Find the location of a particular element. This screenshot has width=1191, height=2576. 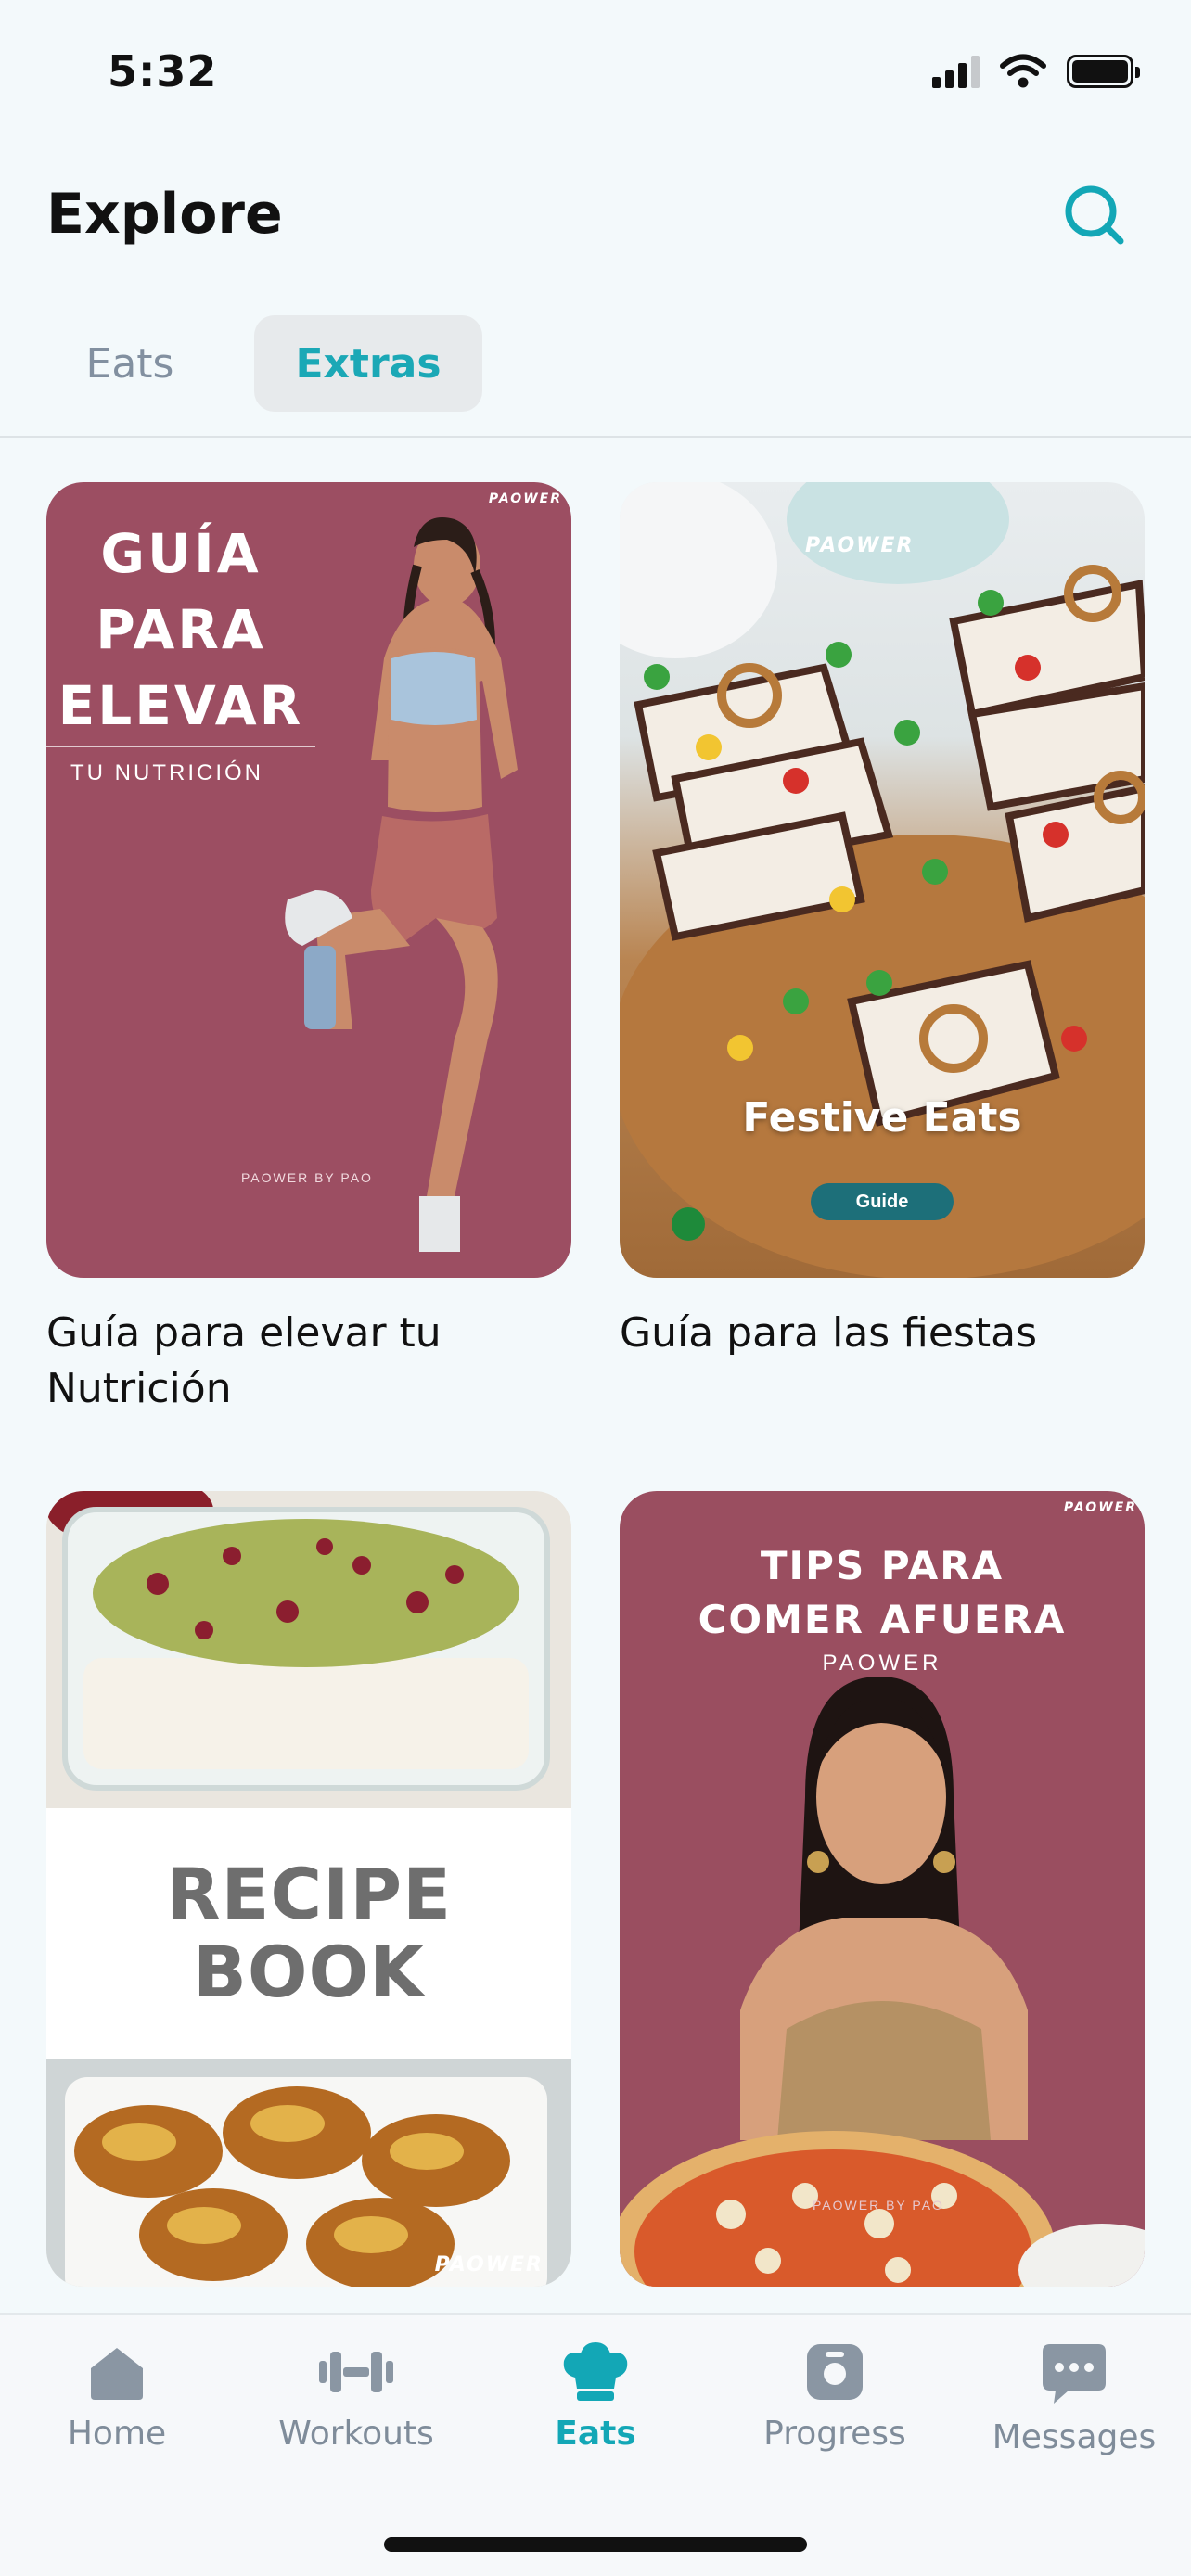

athlete-photo is located at coordinates (401, 884).